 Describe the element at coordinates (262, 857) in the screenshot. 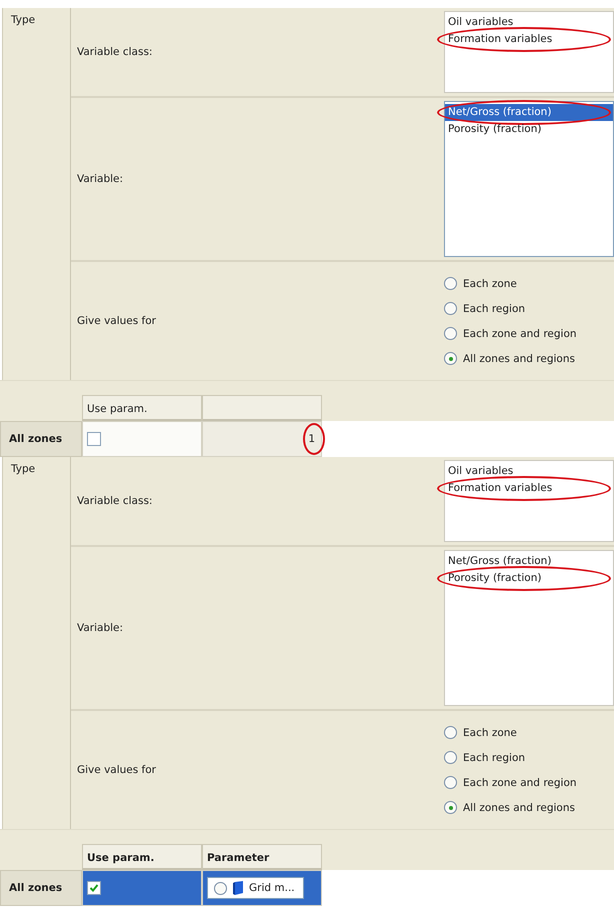

I see `column-header: Parameter` at that location.